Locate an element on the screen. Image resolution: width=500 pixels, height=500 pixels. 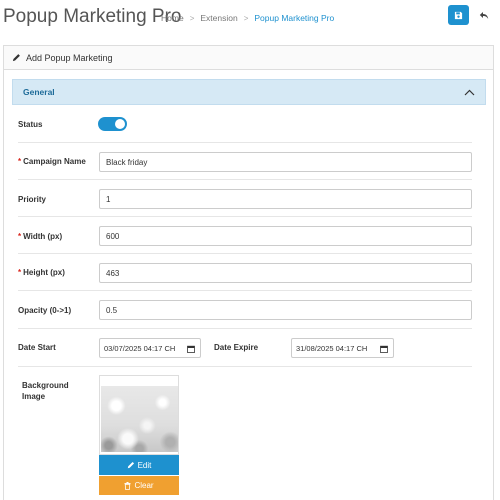
breadcrumb-current: Popup Marketing Pro is located at coordinates (294, 18).